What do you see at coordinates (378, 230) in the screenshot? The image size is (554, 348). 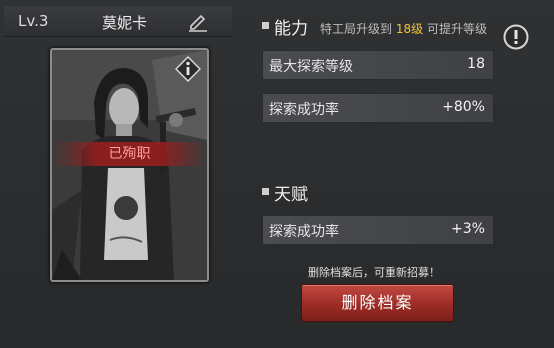 I see `talent-row-explore-success: 探索成功率 +3%` at bounding box center [378, 230].